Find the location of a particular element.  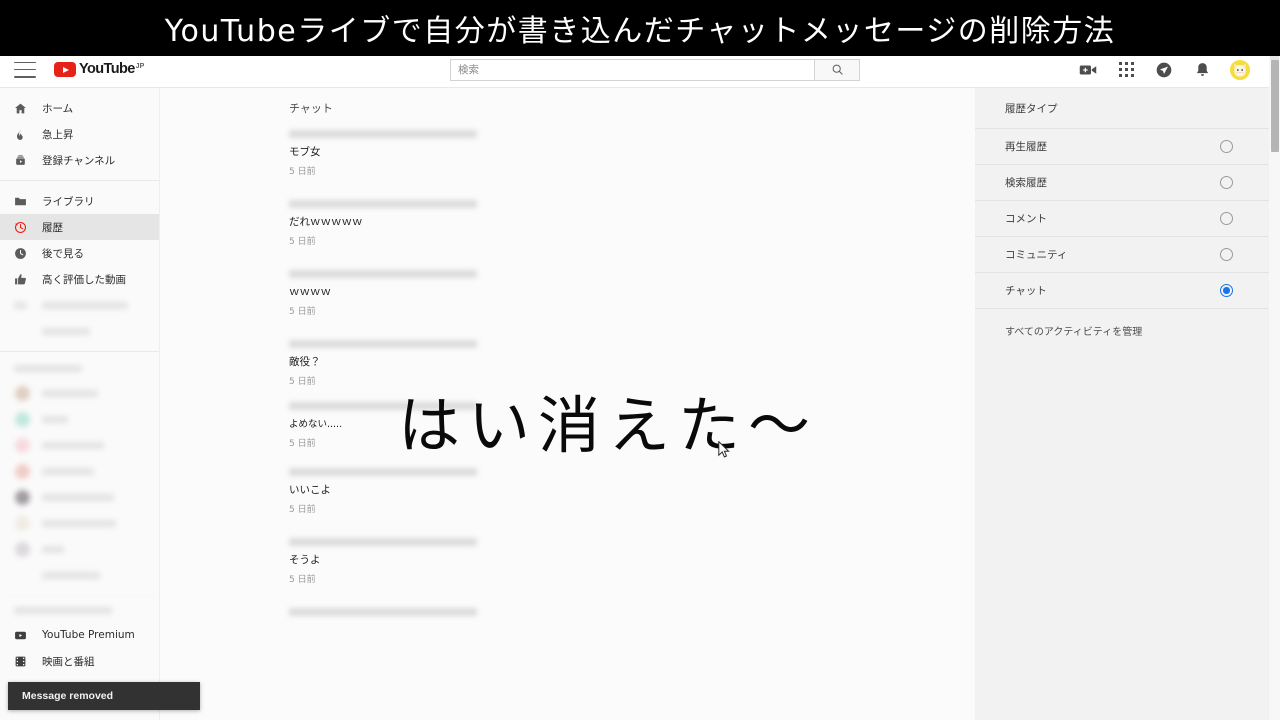

option-label: コメント is located at coordinates (1026, 219).